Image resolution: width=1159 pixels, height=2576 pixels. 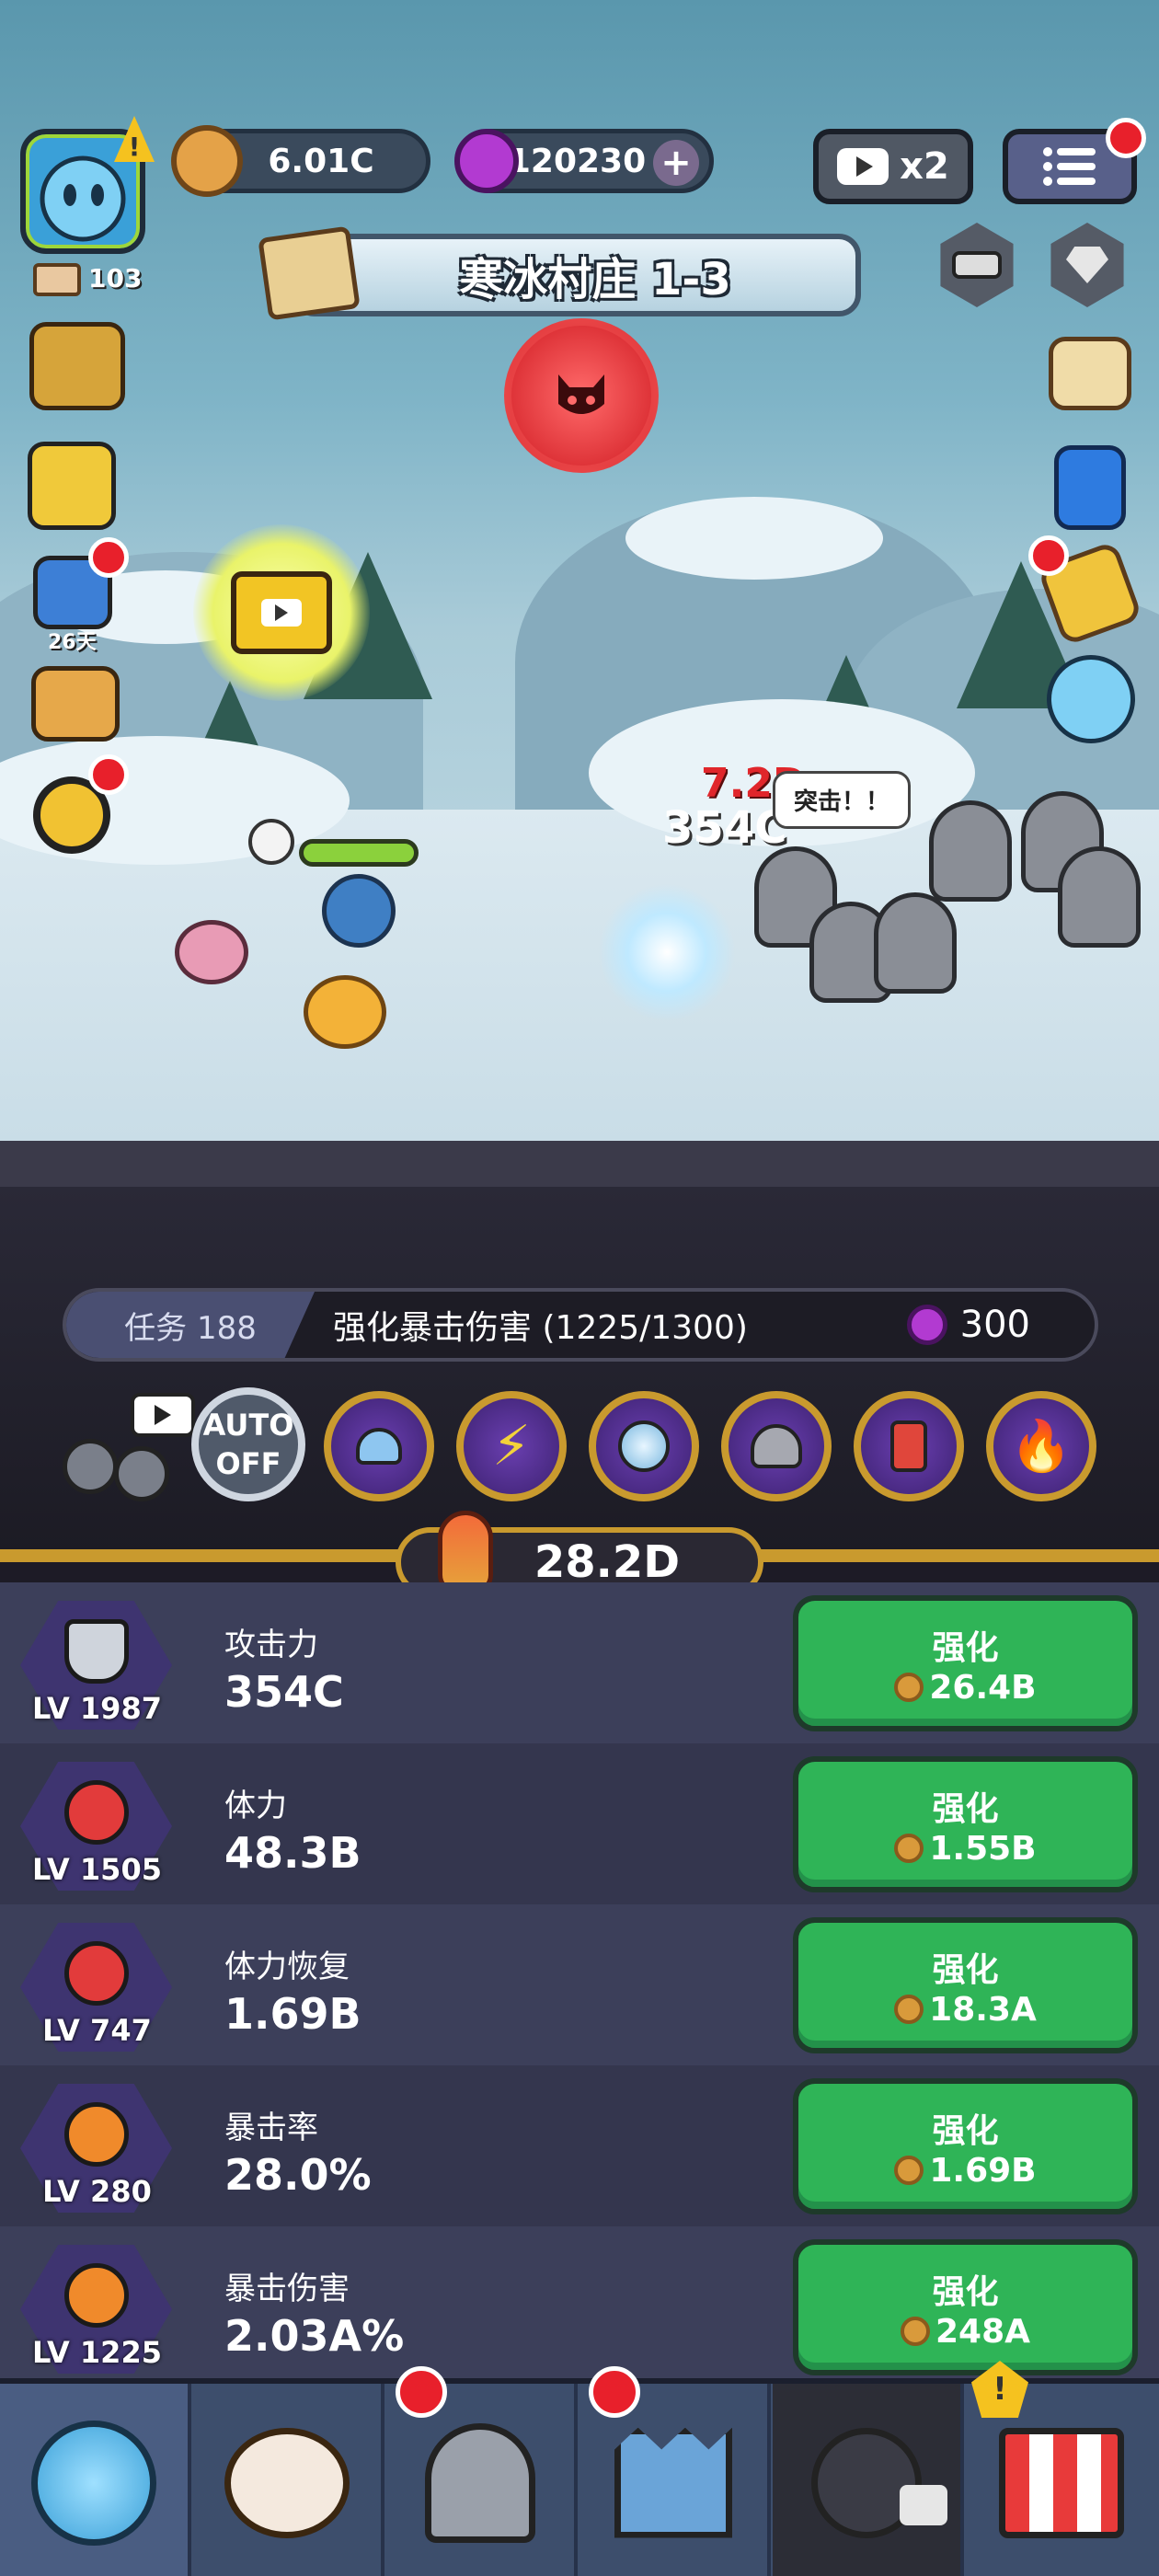 What do you see at coordinates (579, 2306) in the screenshot?
I see `stat-row: LV 1225 暴击伤害 2.03A% 强化 248A` at bounding box center [579, 2306].